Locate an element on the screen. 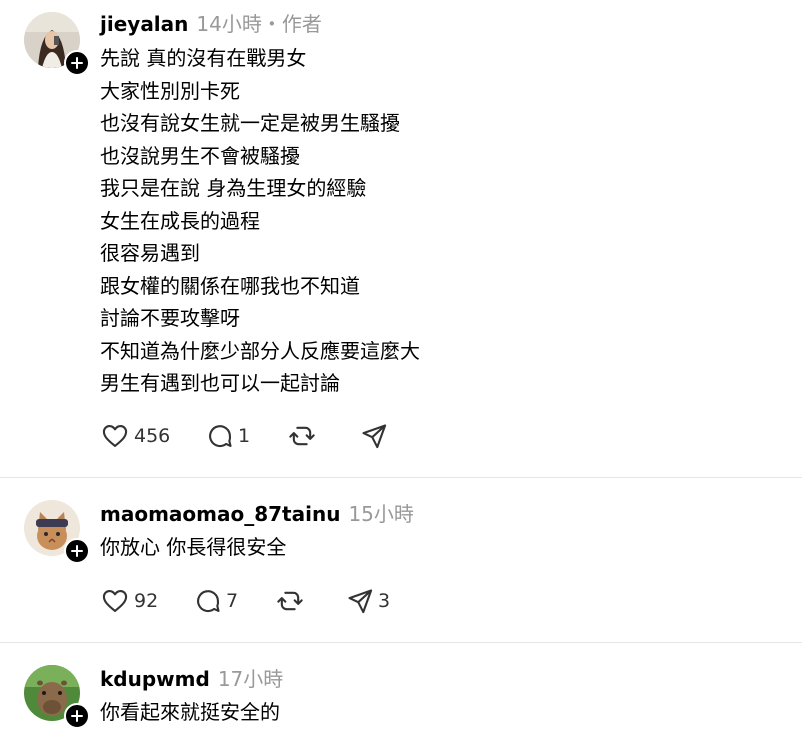 This screenshot has width=802, height=745. post-header: maomaomao_87tainu 15小時 is located at coordinates (257, 512).